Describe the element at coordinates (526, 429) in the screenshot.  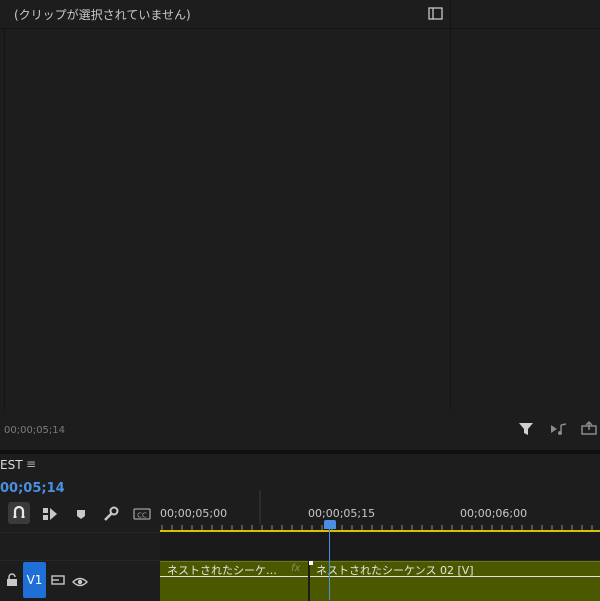
I see `filter-icon` at that location.